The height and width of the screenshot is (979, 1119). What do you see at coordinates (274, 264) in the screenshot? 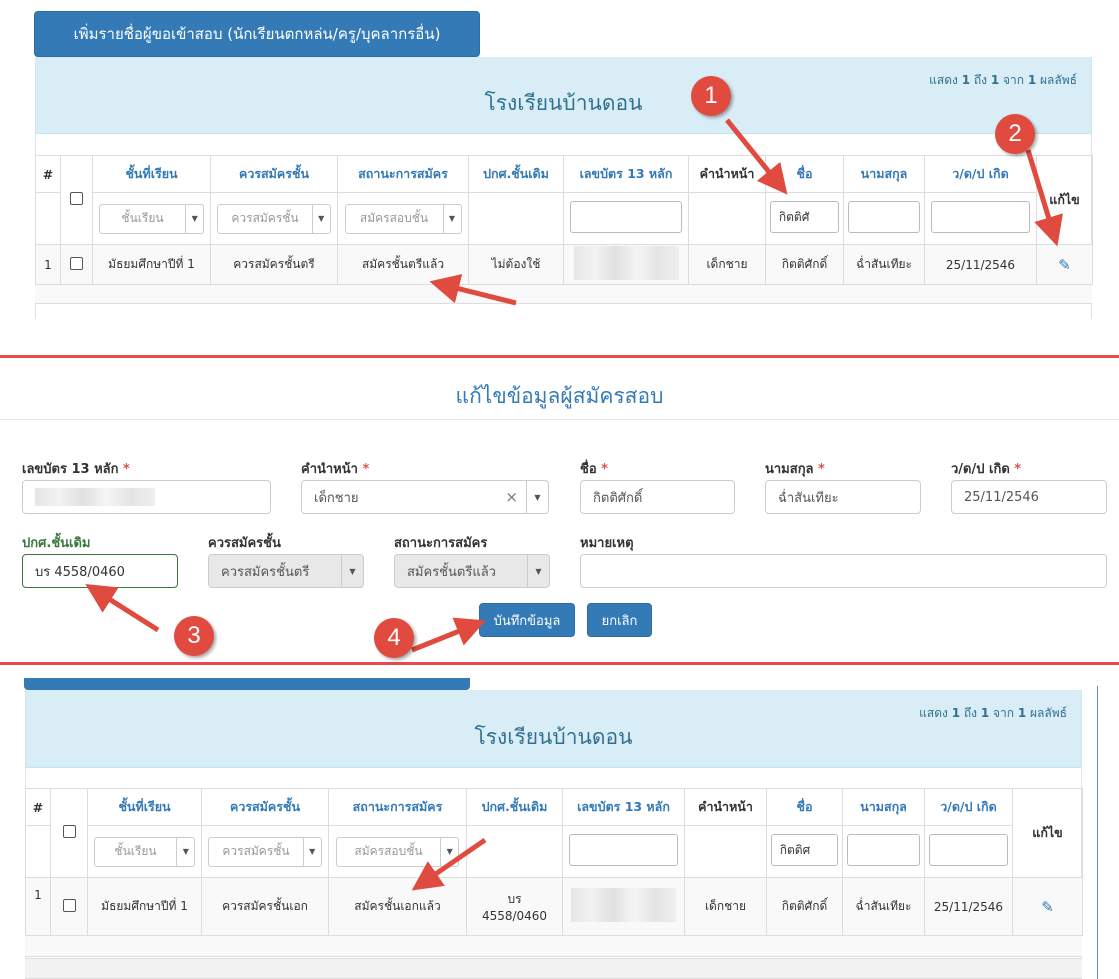
I see `row-apply: ควรสมัครชั้นตรี` at bounding box center [274, 264].